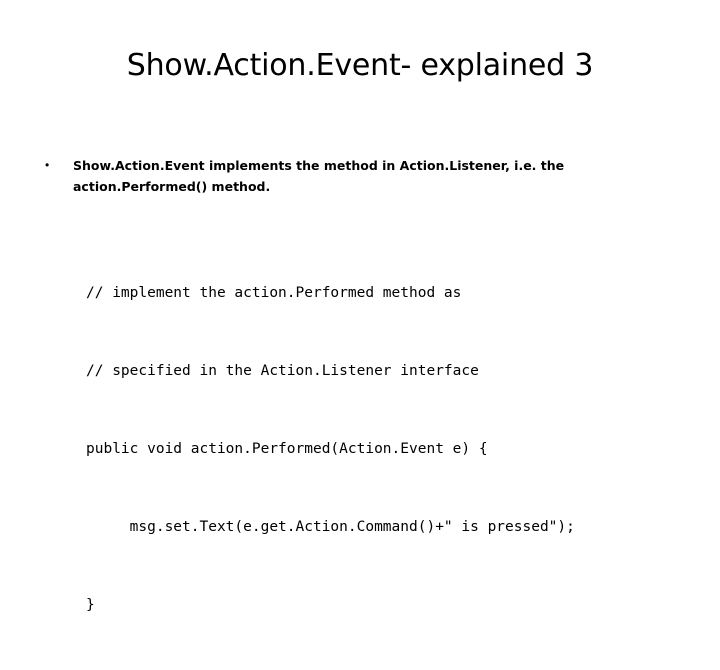 This screenshot has width=720, height=670. What do you see at coordinates (90, 605) in the screenshot?
I see `code-line: }` at bounding box center [90, 605].